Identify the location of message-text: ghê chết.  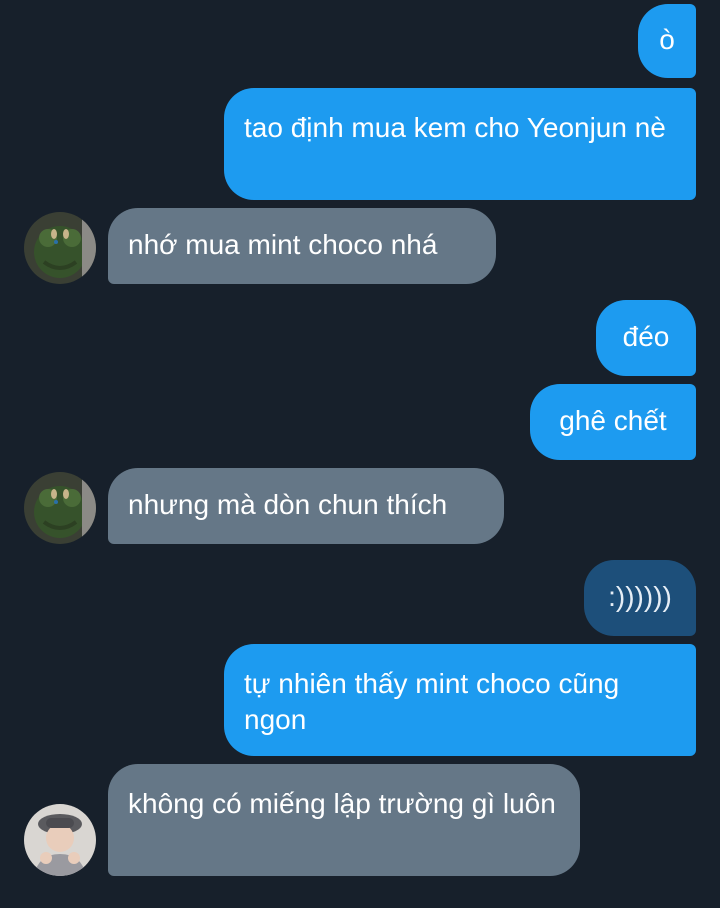
(613, 420).